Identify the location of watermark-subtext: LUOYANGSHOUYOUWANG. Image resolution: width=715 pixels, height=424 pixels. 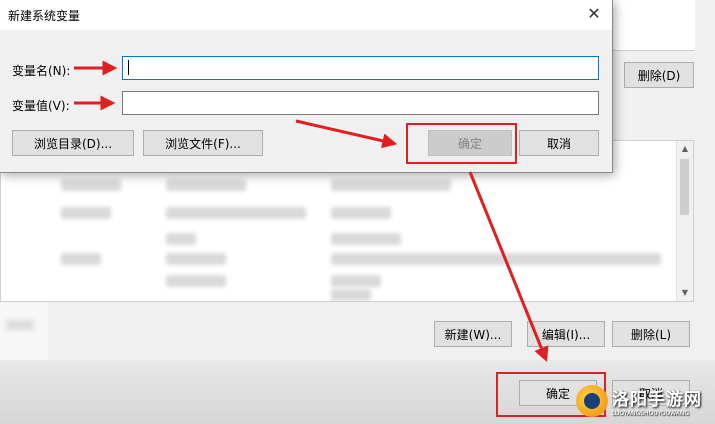
(651, 413).